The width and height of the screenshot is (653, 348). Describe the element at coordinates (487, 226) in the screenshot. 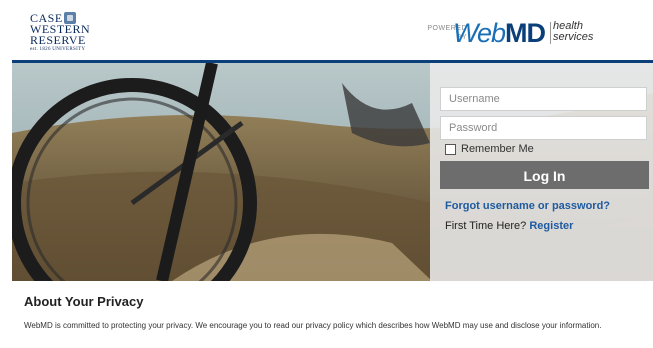

I see `first-time-text: First Time Here?` at that location.